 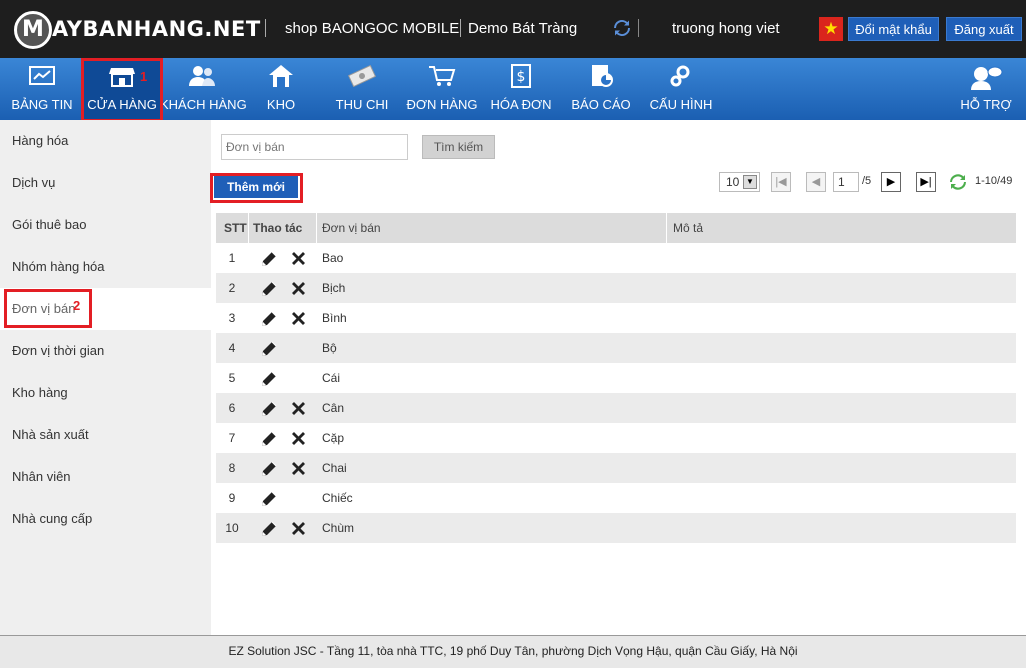 I want to click on logo-text: AYBANHANG.NET, so click(x=156, y=29).